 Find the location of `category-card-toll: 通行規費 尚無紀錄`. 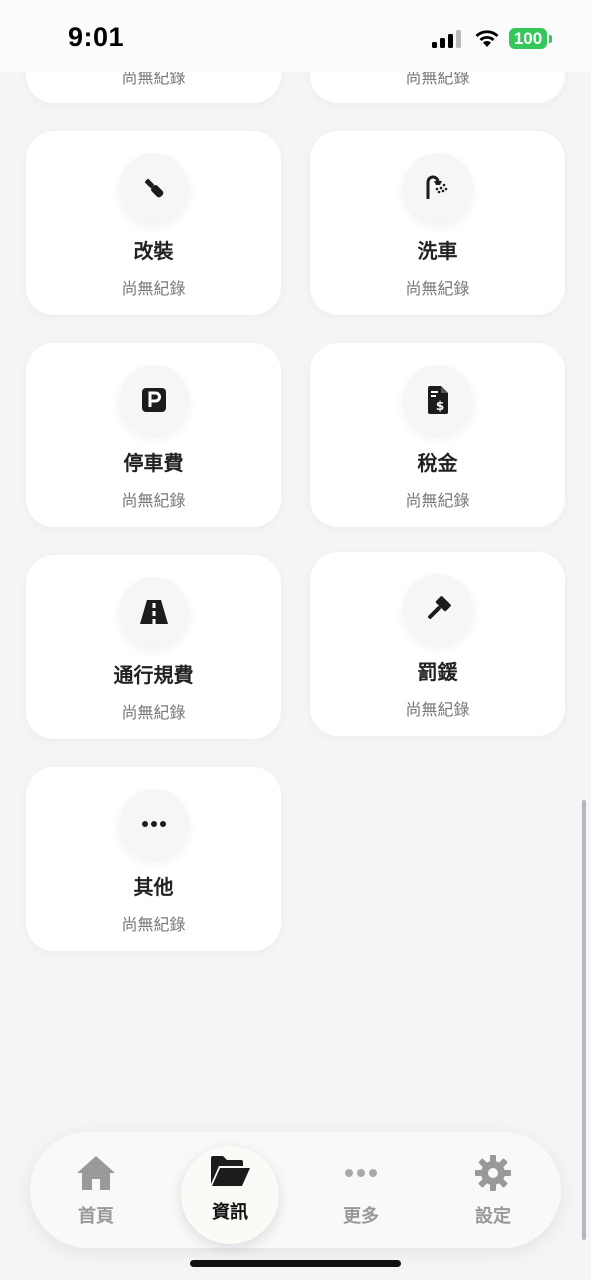

category-card-toll: 通行規費 尚無紀錄 is located at coordinates (153, 647).